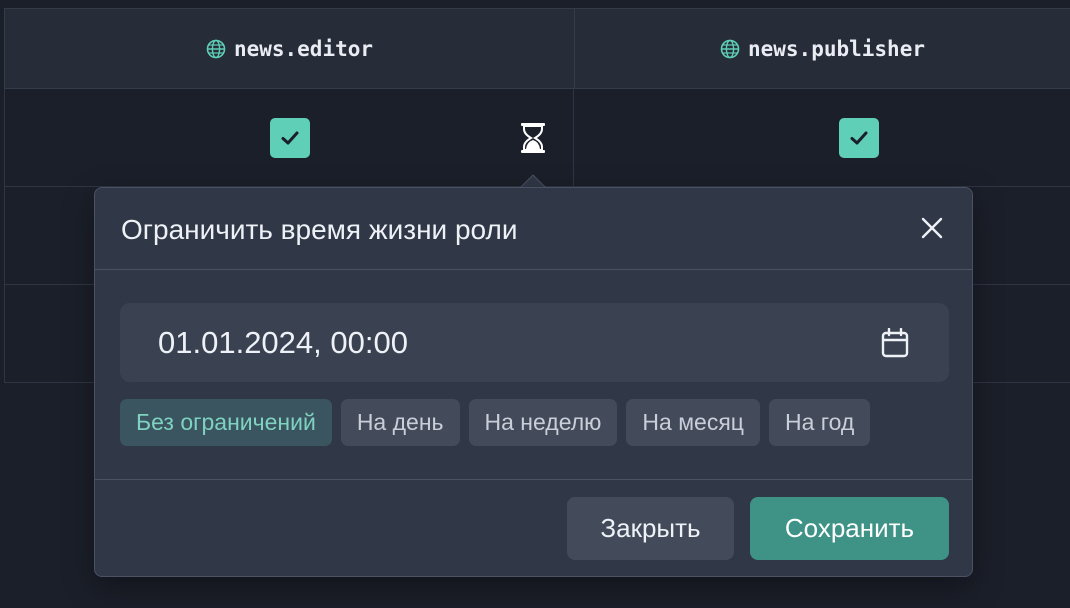 The height and width of the screenshot is (608, 1070). Describe the element at coordinates (534, 342) in the screenshot. I see `datetime-input: 01.01.2024, 00:00` at that location.